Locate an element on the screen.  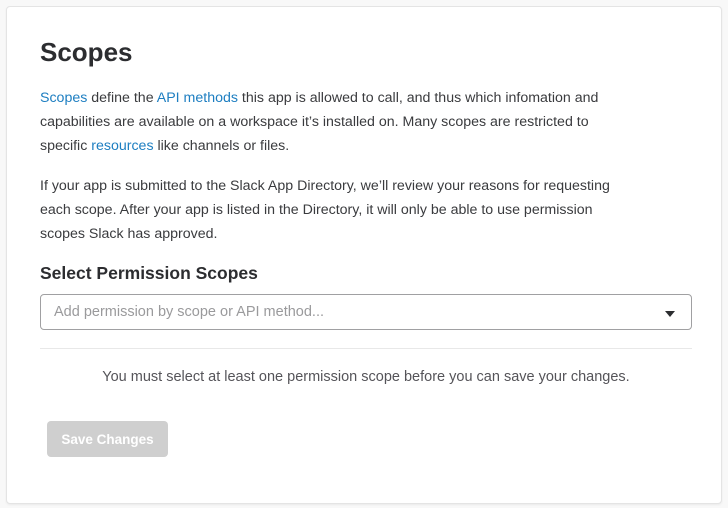
text: scopes Slack has approved. is located at coordinates (129, 234).